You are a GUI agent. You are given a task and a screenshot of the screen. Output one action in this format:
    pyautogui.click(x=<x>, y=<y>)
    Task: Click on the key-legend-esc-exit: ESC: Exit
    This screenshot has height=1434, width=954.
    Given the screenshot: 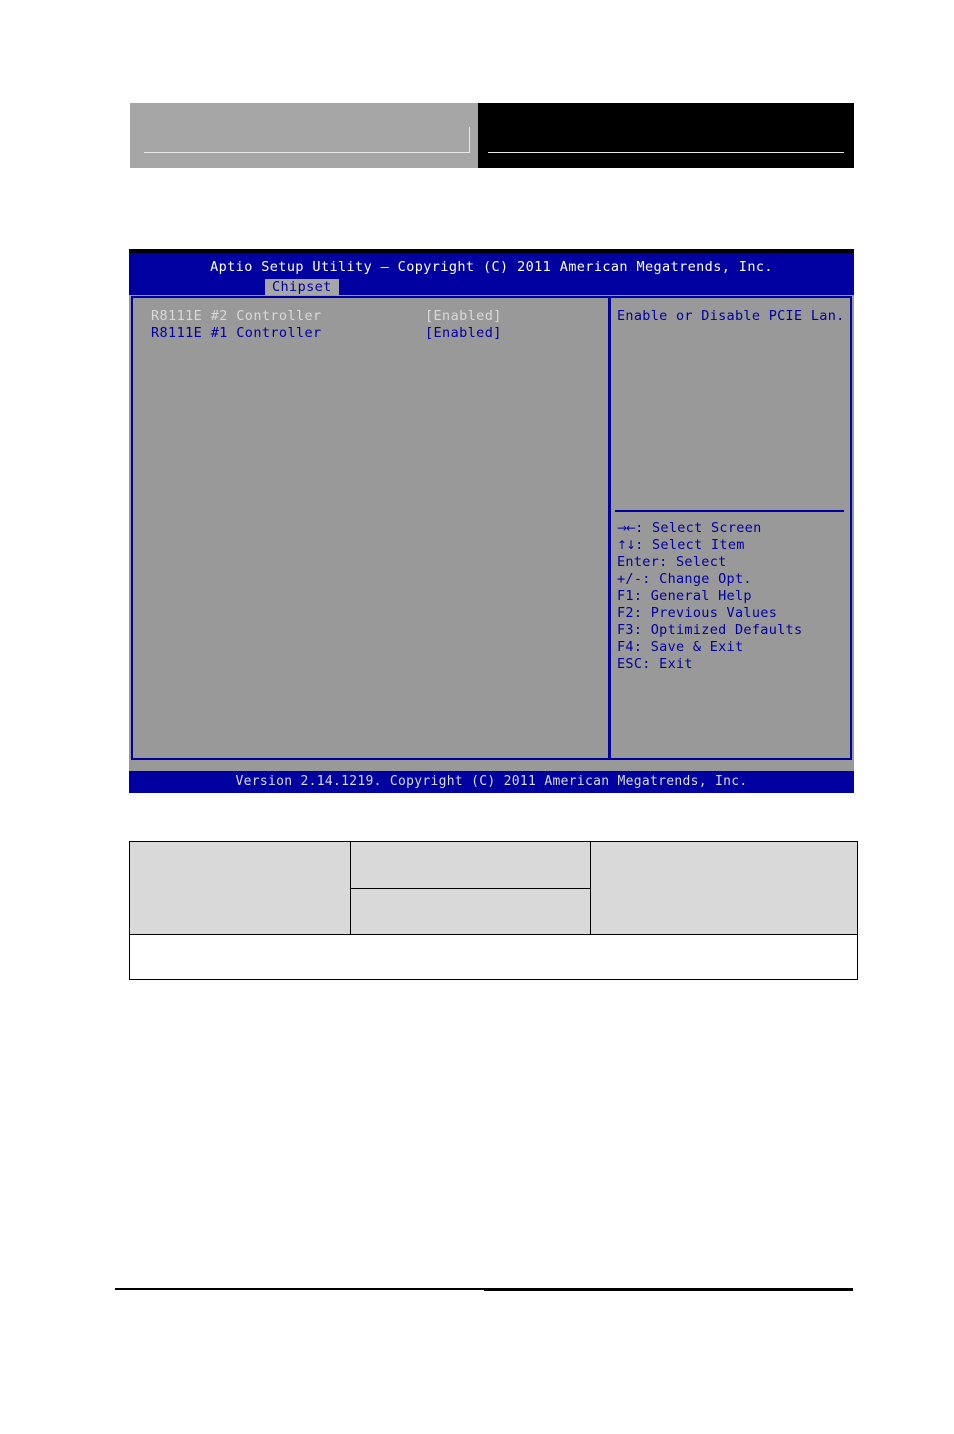 What is the action you would take?
    pyautogui.click(x=655, y=664)
    